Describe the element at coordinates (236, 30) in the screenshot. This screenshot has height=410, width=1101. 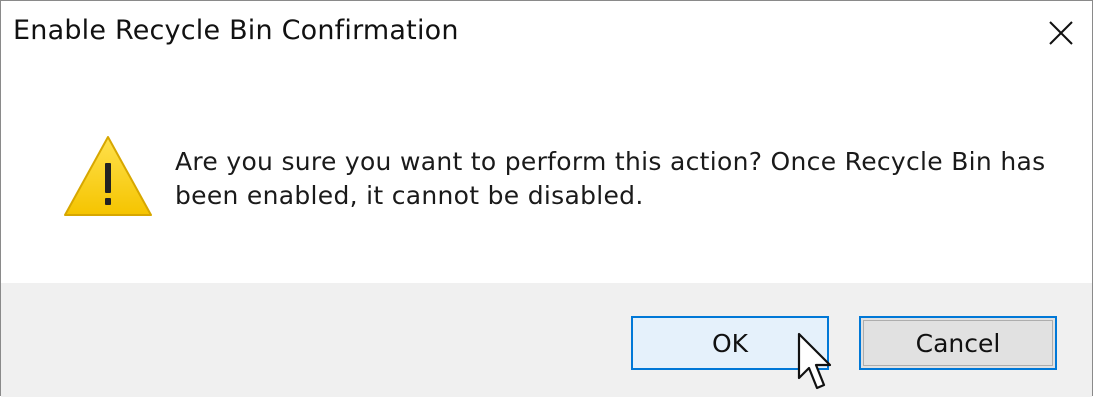
I see `dialog-title: Enable Recycle Bin Confirmation` at that location.